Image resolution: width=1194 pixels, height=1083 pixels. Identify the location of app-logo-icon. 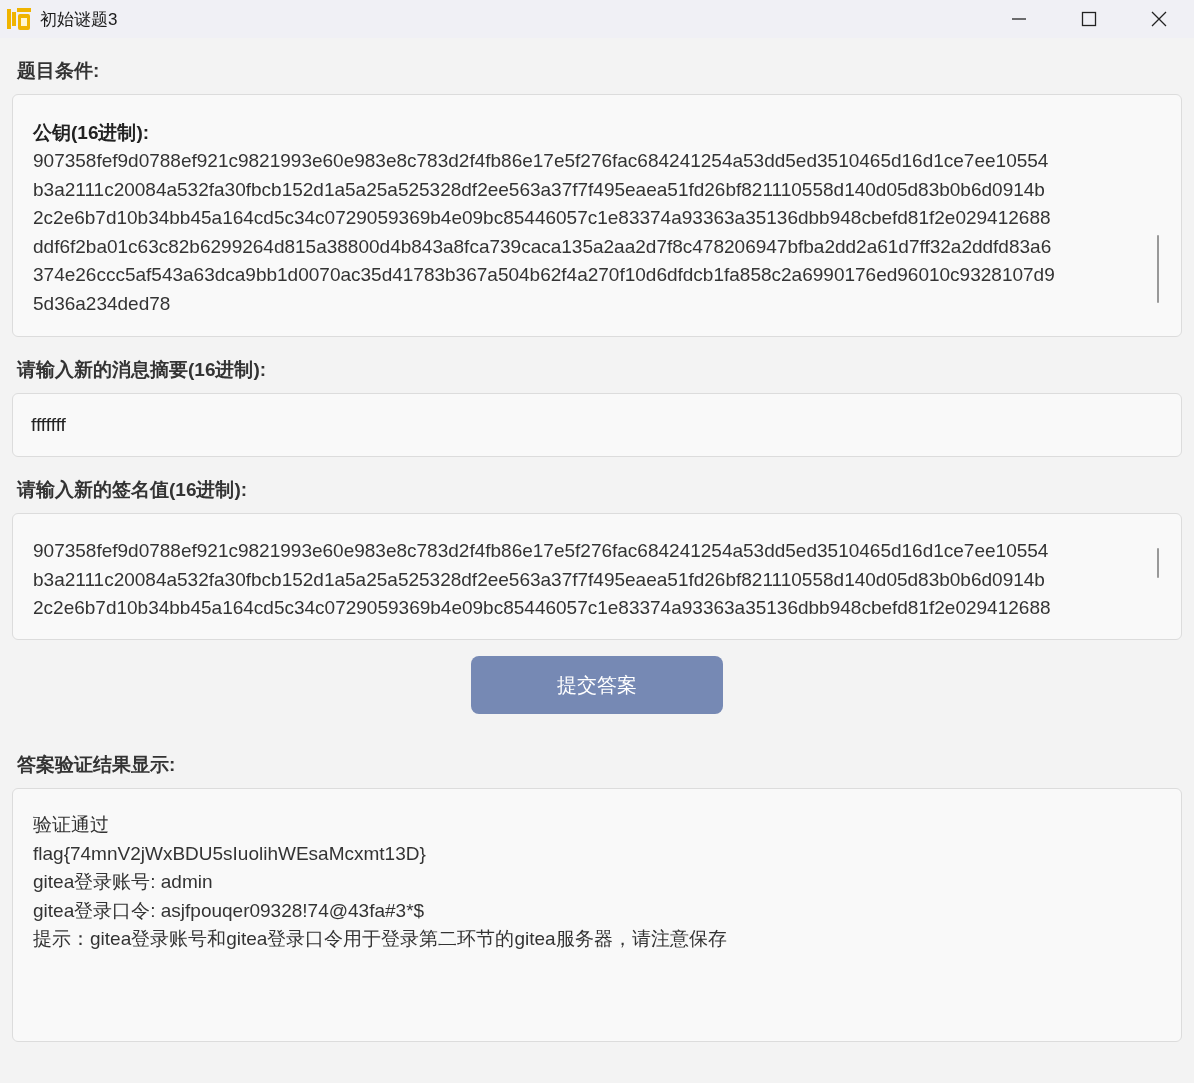
(19, 19).